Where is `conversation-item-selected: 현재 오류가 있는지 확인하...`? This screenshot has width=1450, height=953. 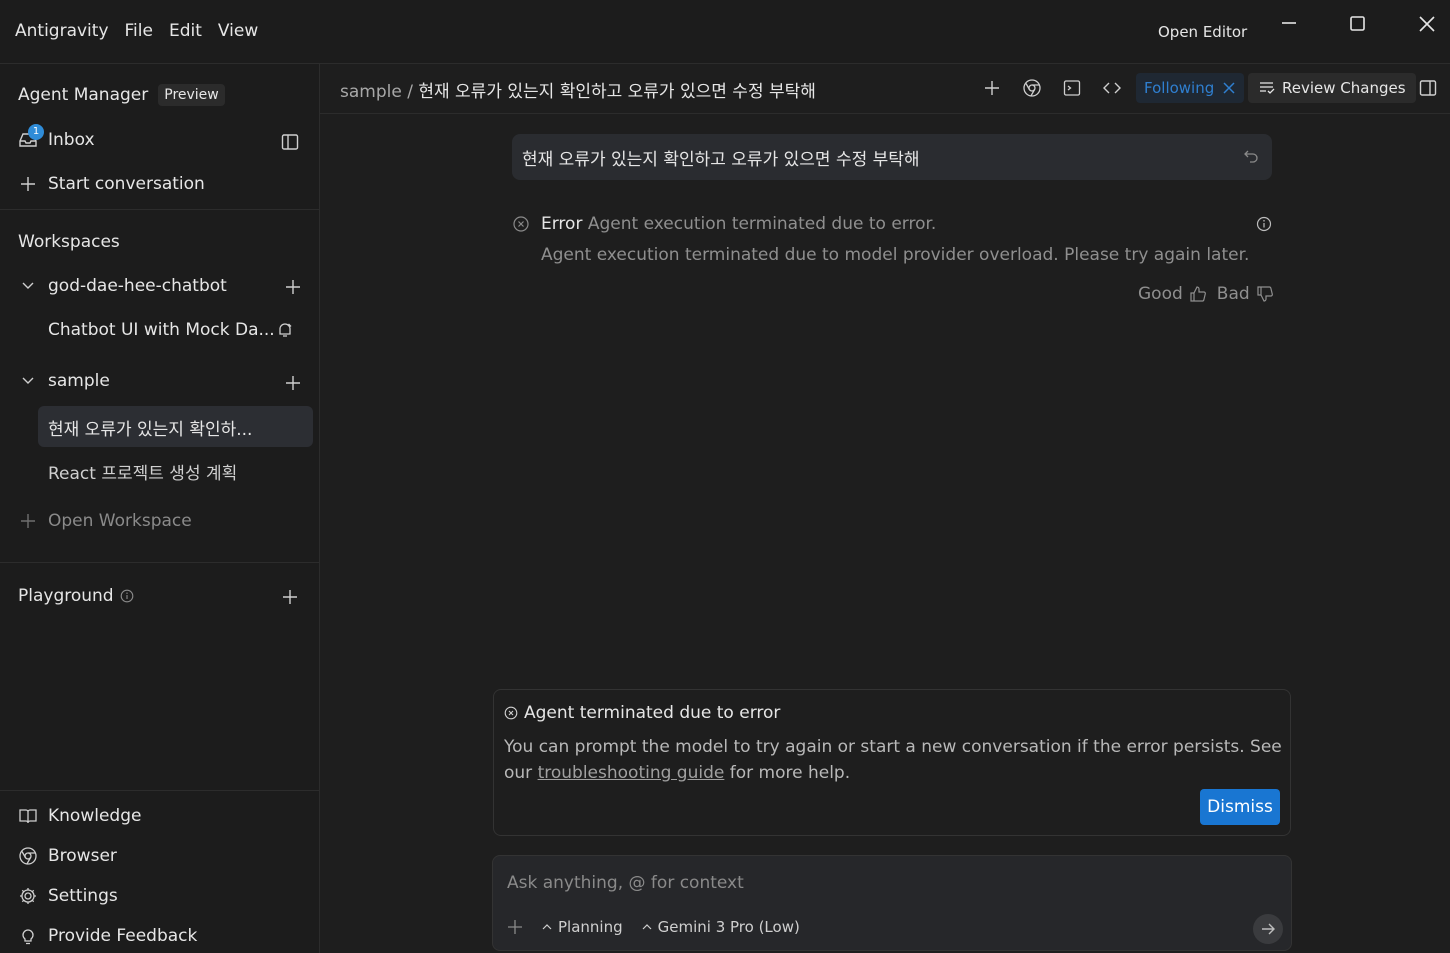
conversation-item-selected: 현재 오류가 있는지 확인하... is located at coordinates (150, 427).